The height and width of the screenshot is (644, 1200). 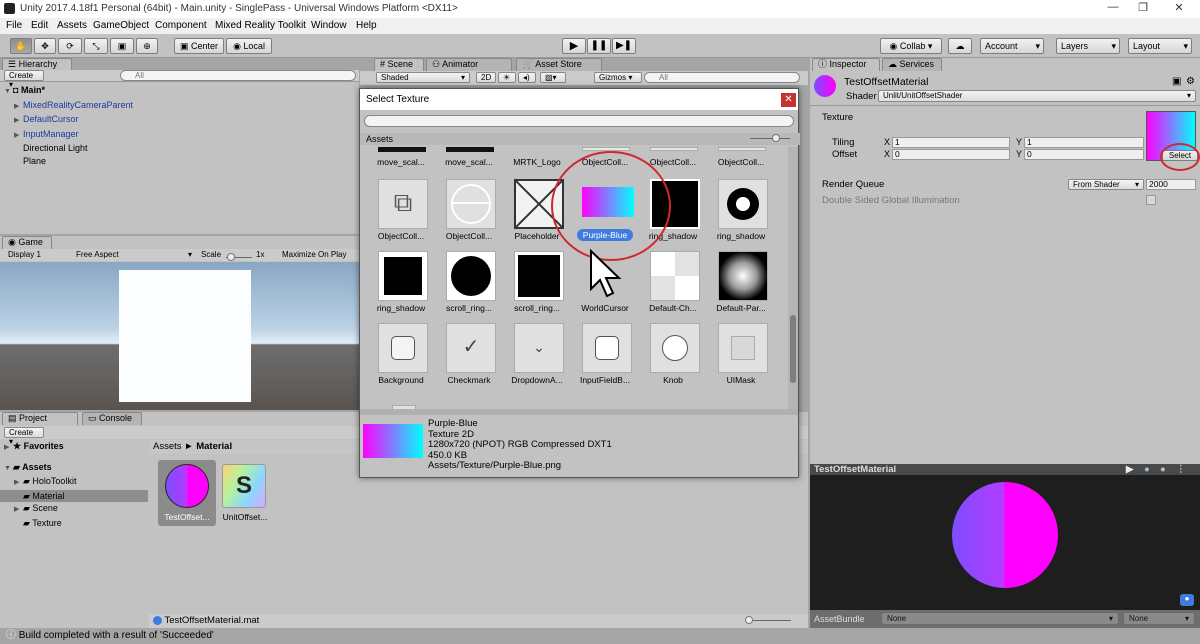 What do you see at coordinates (527, 77) in the screenshot?
I see `audio-toggle-icon: ◂)` at bounding box center [527, 77].